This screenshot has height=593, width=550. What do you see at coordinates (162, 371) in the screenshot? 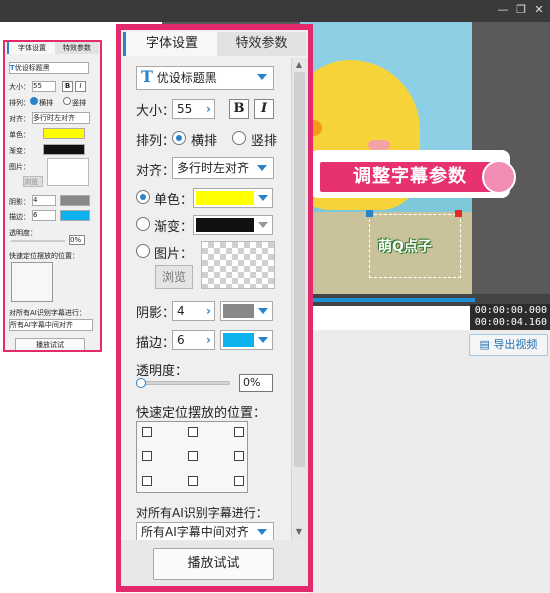
I see `opacity-label: 透明度：` at bounding box center [162, 371].